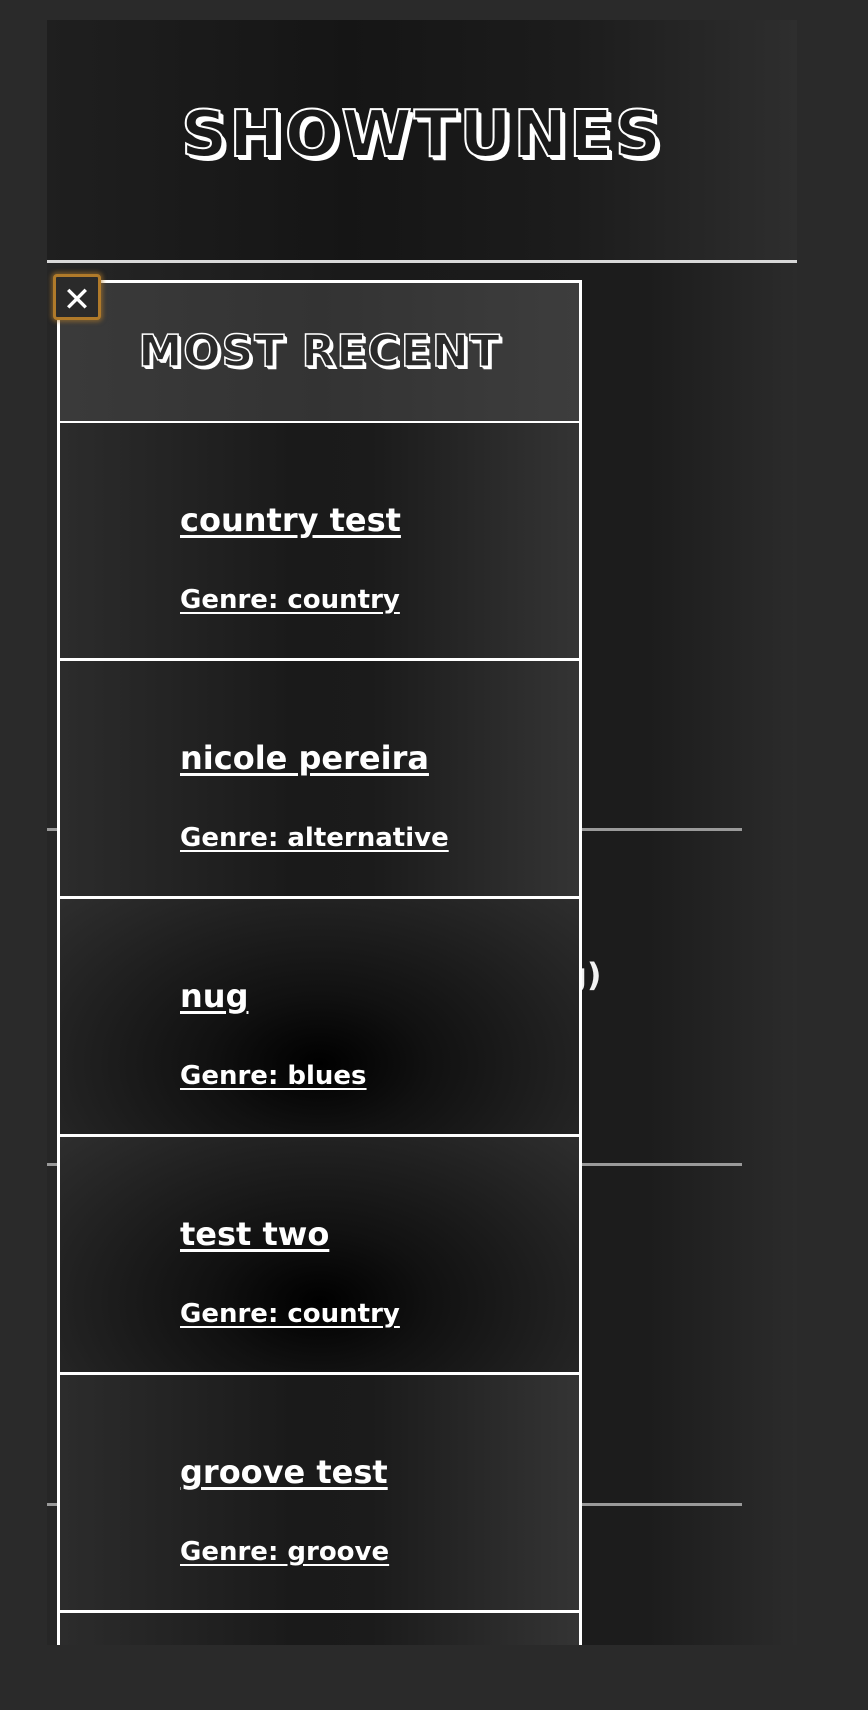 The image size is (868, 1710). Describe the element at coordinates (319, 351) in the screenshot. I see `drawer-title: MOST RECENT` at that location.